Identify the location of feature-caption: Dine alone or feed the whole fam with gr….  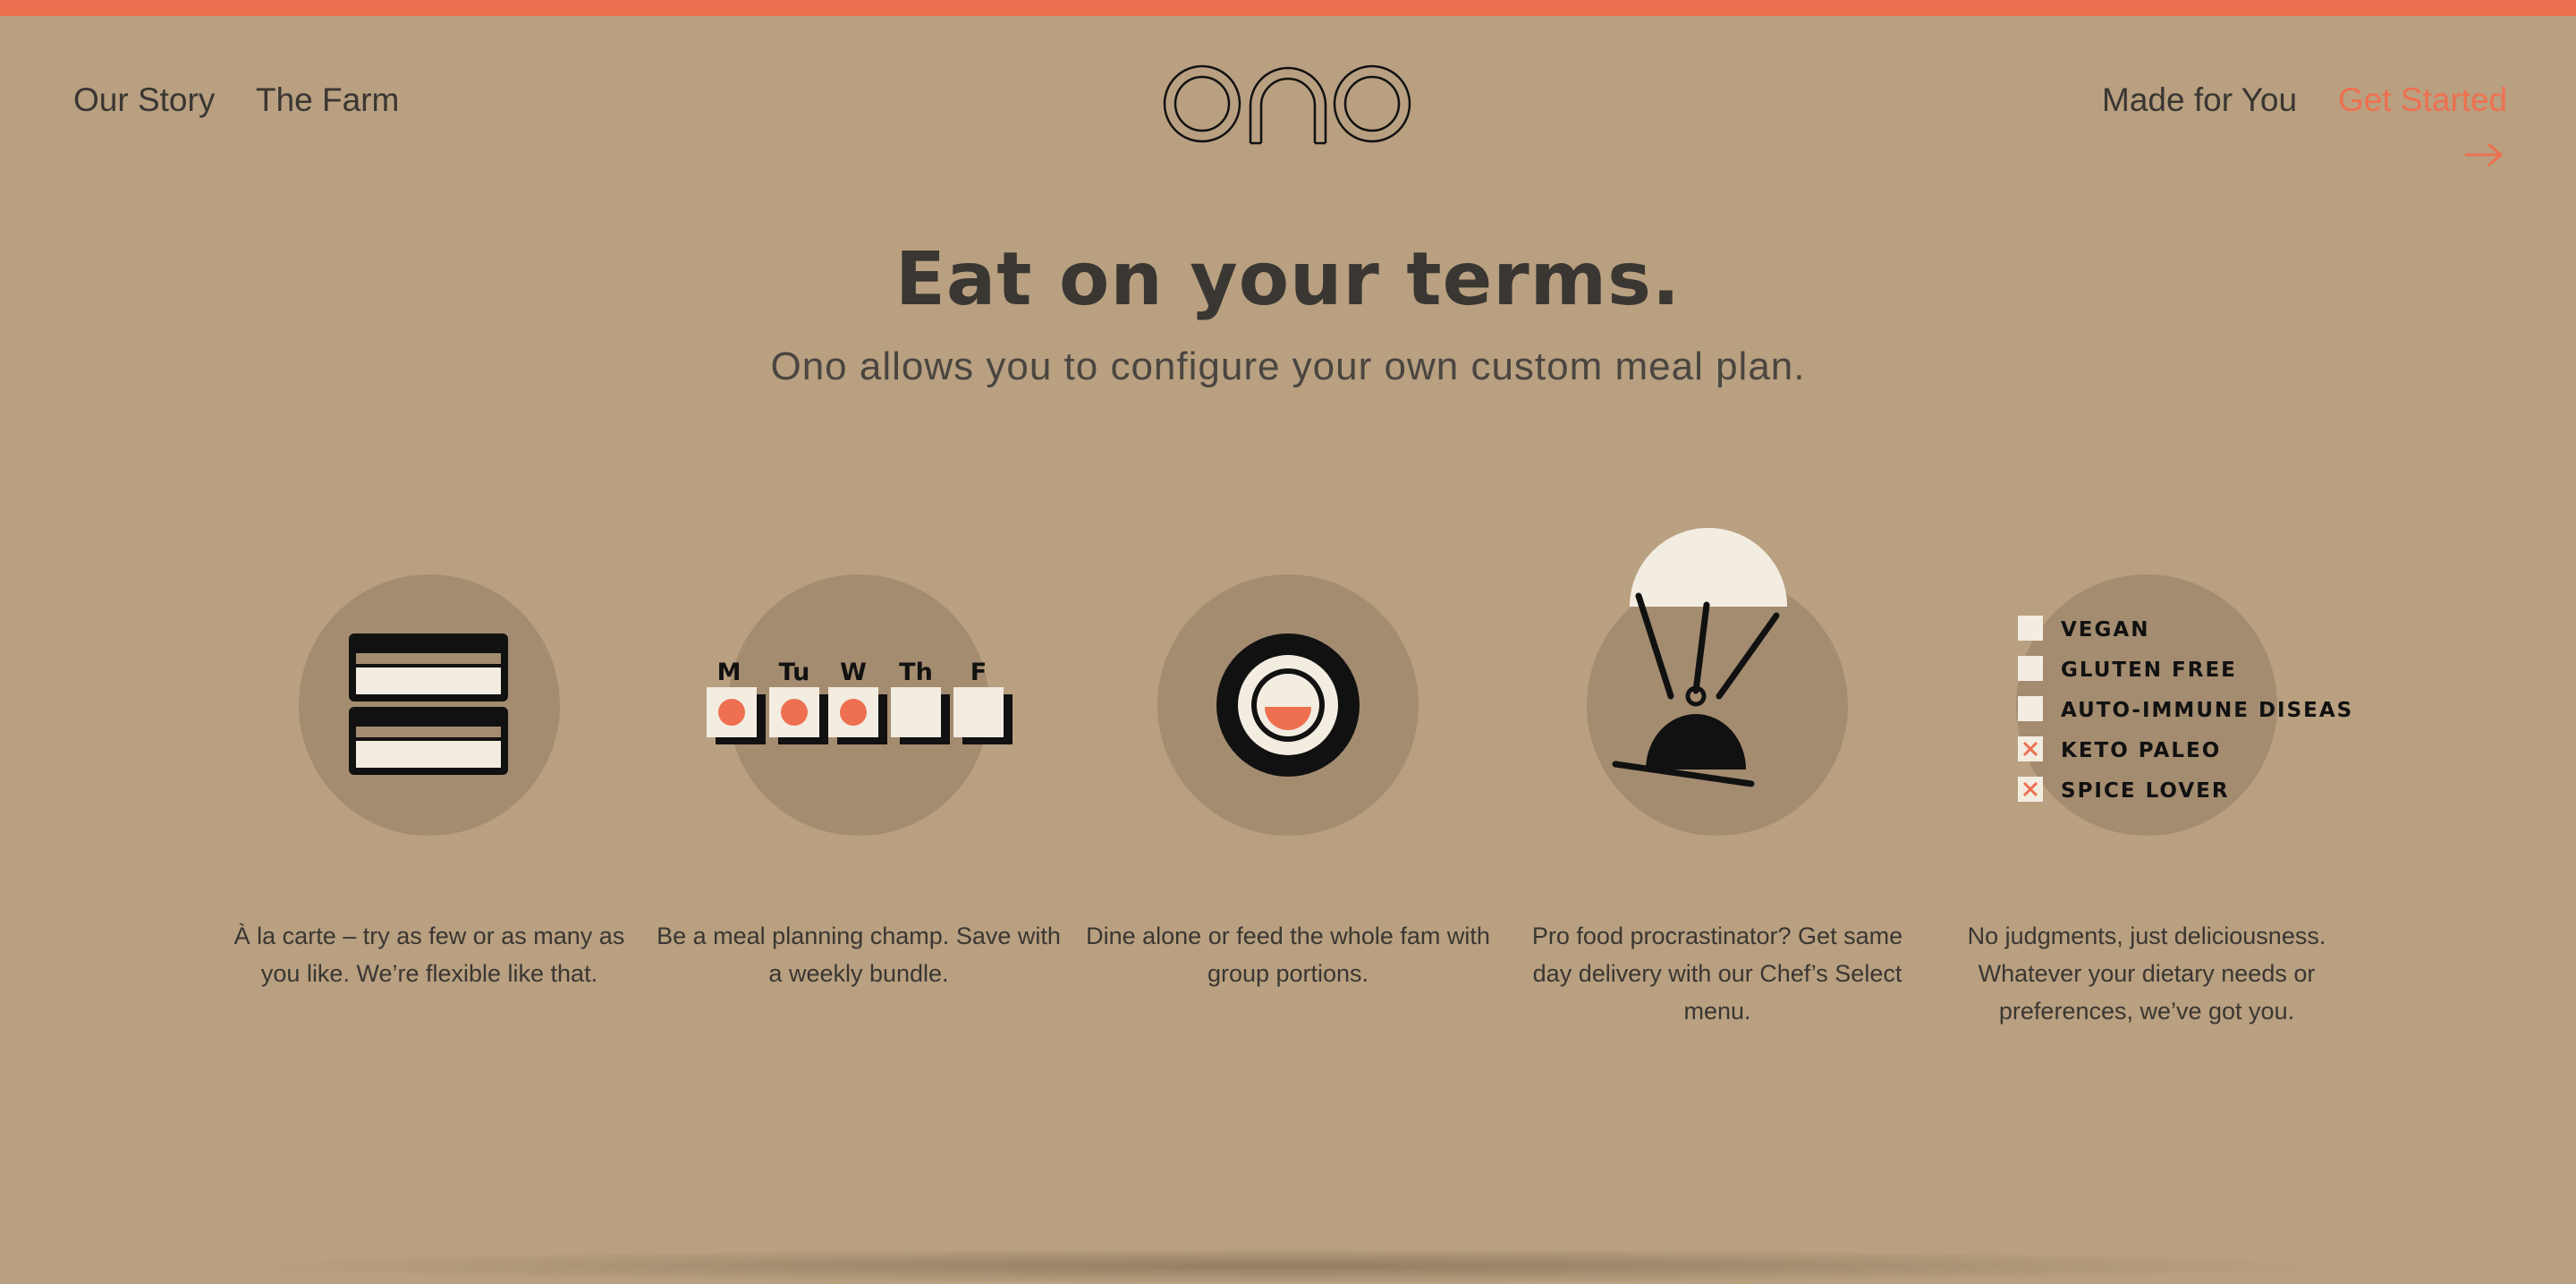
(1288, 955).